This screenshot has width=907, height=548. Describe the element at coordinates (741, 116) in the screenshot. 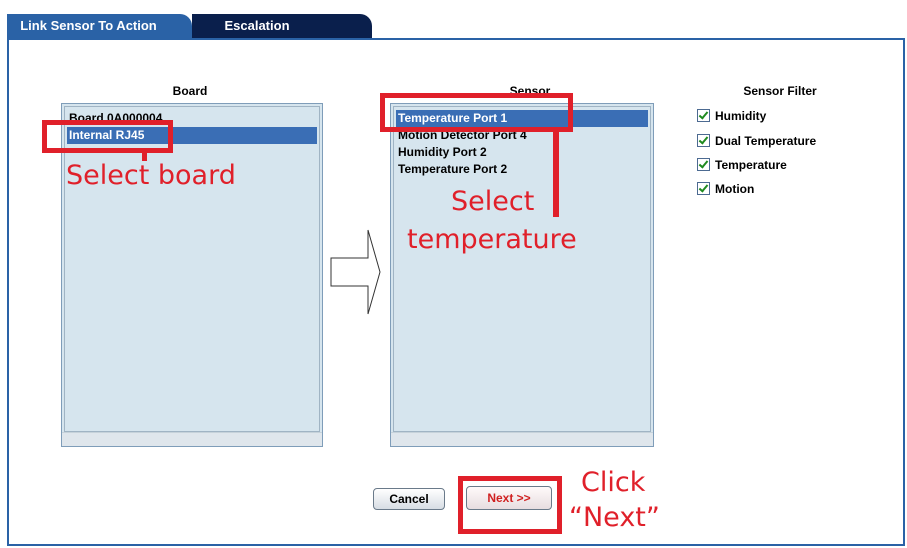

I see `filter-label: Humidity` at that location.